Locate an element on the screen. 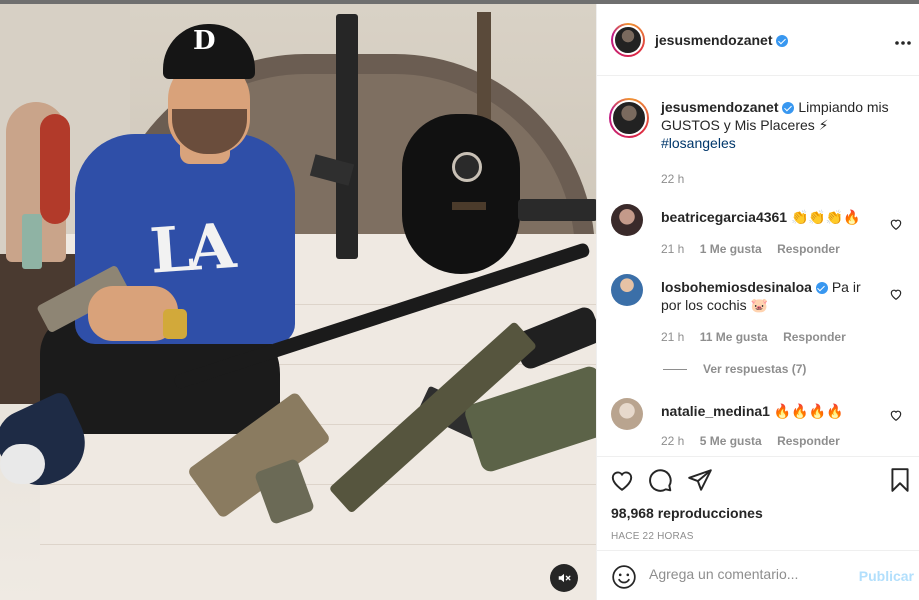 The height and width of the screenshot is (600, 919). author-avatar is located at coordinates (628, 39).